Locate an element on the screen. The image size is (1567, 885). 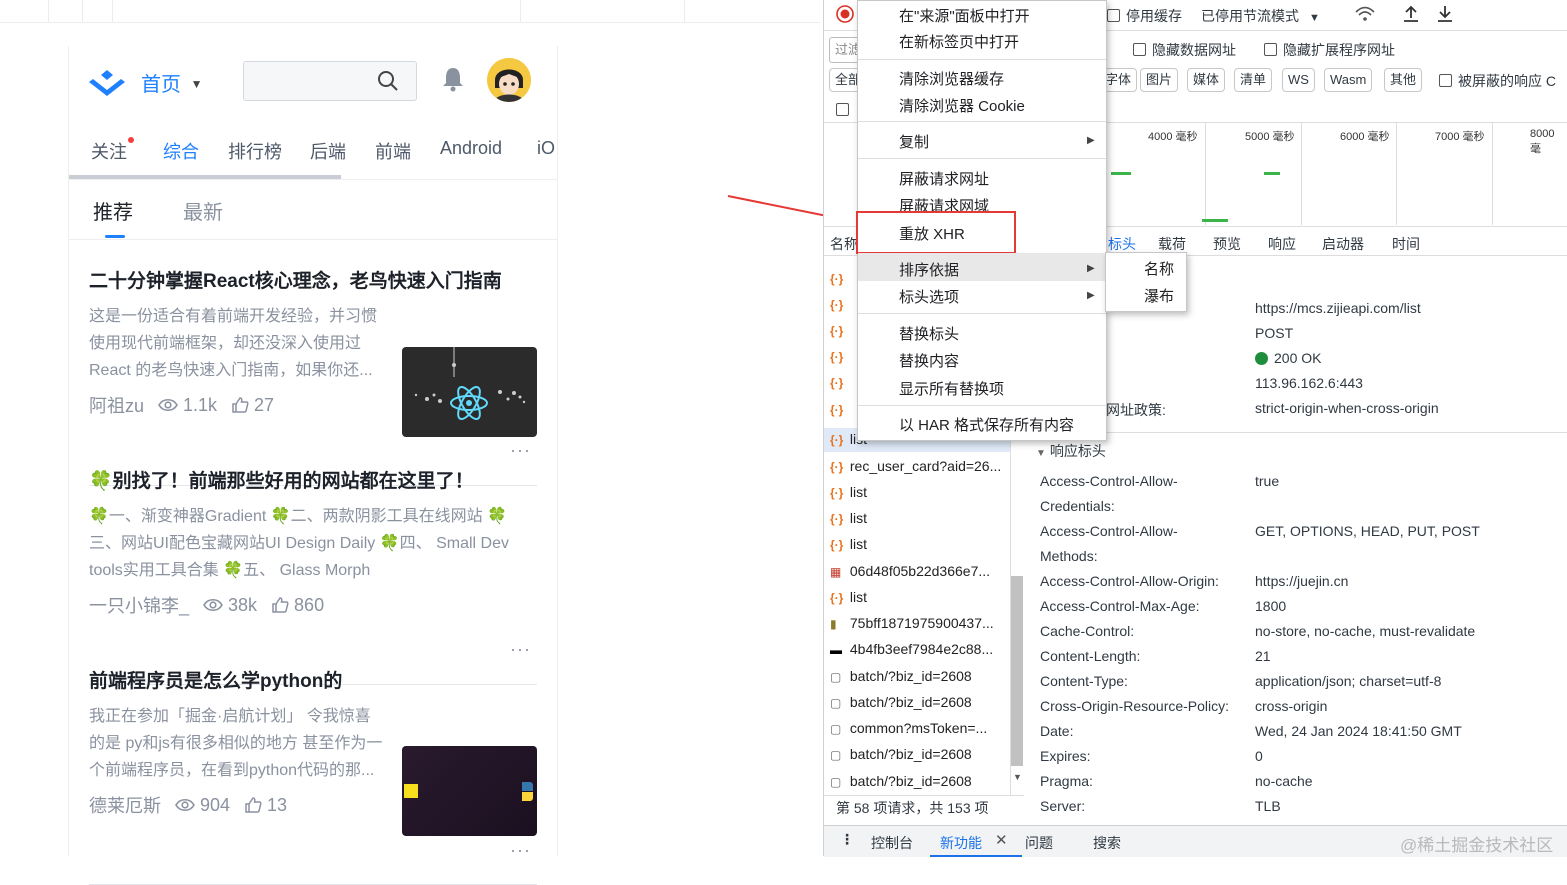
tab-timing: 时间 is located at coordinates (1406, 244).